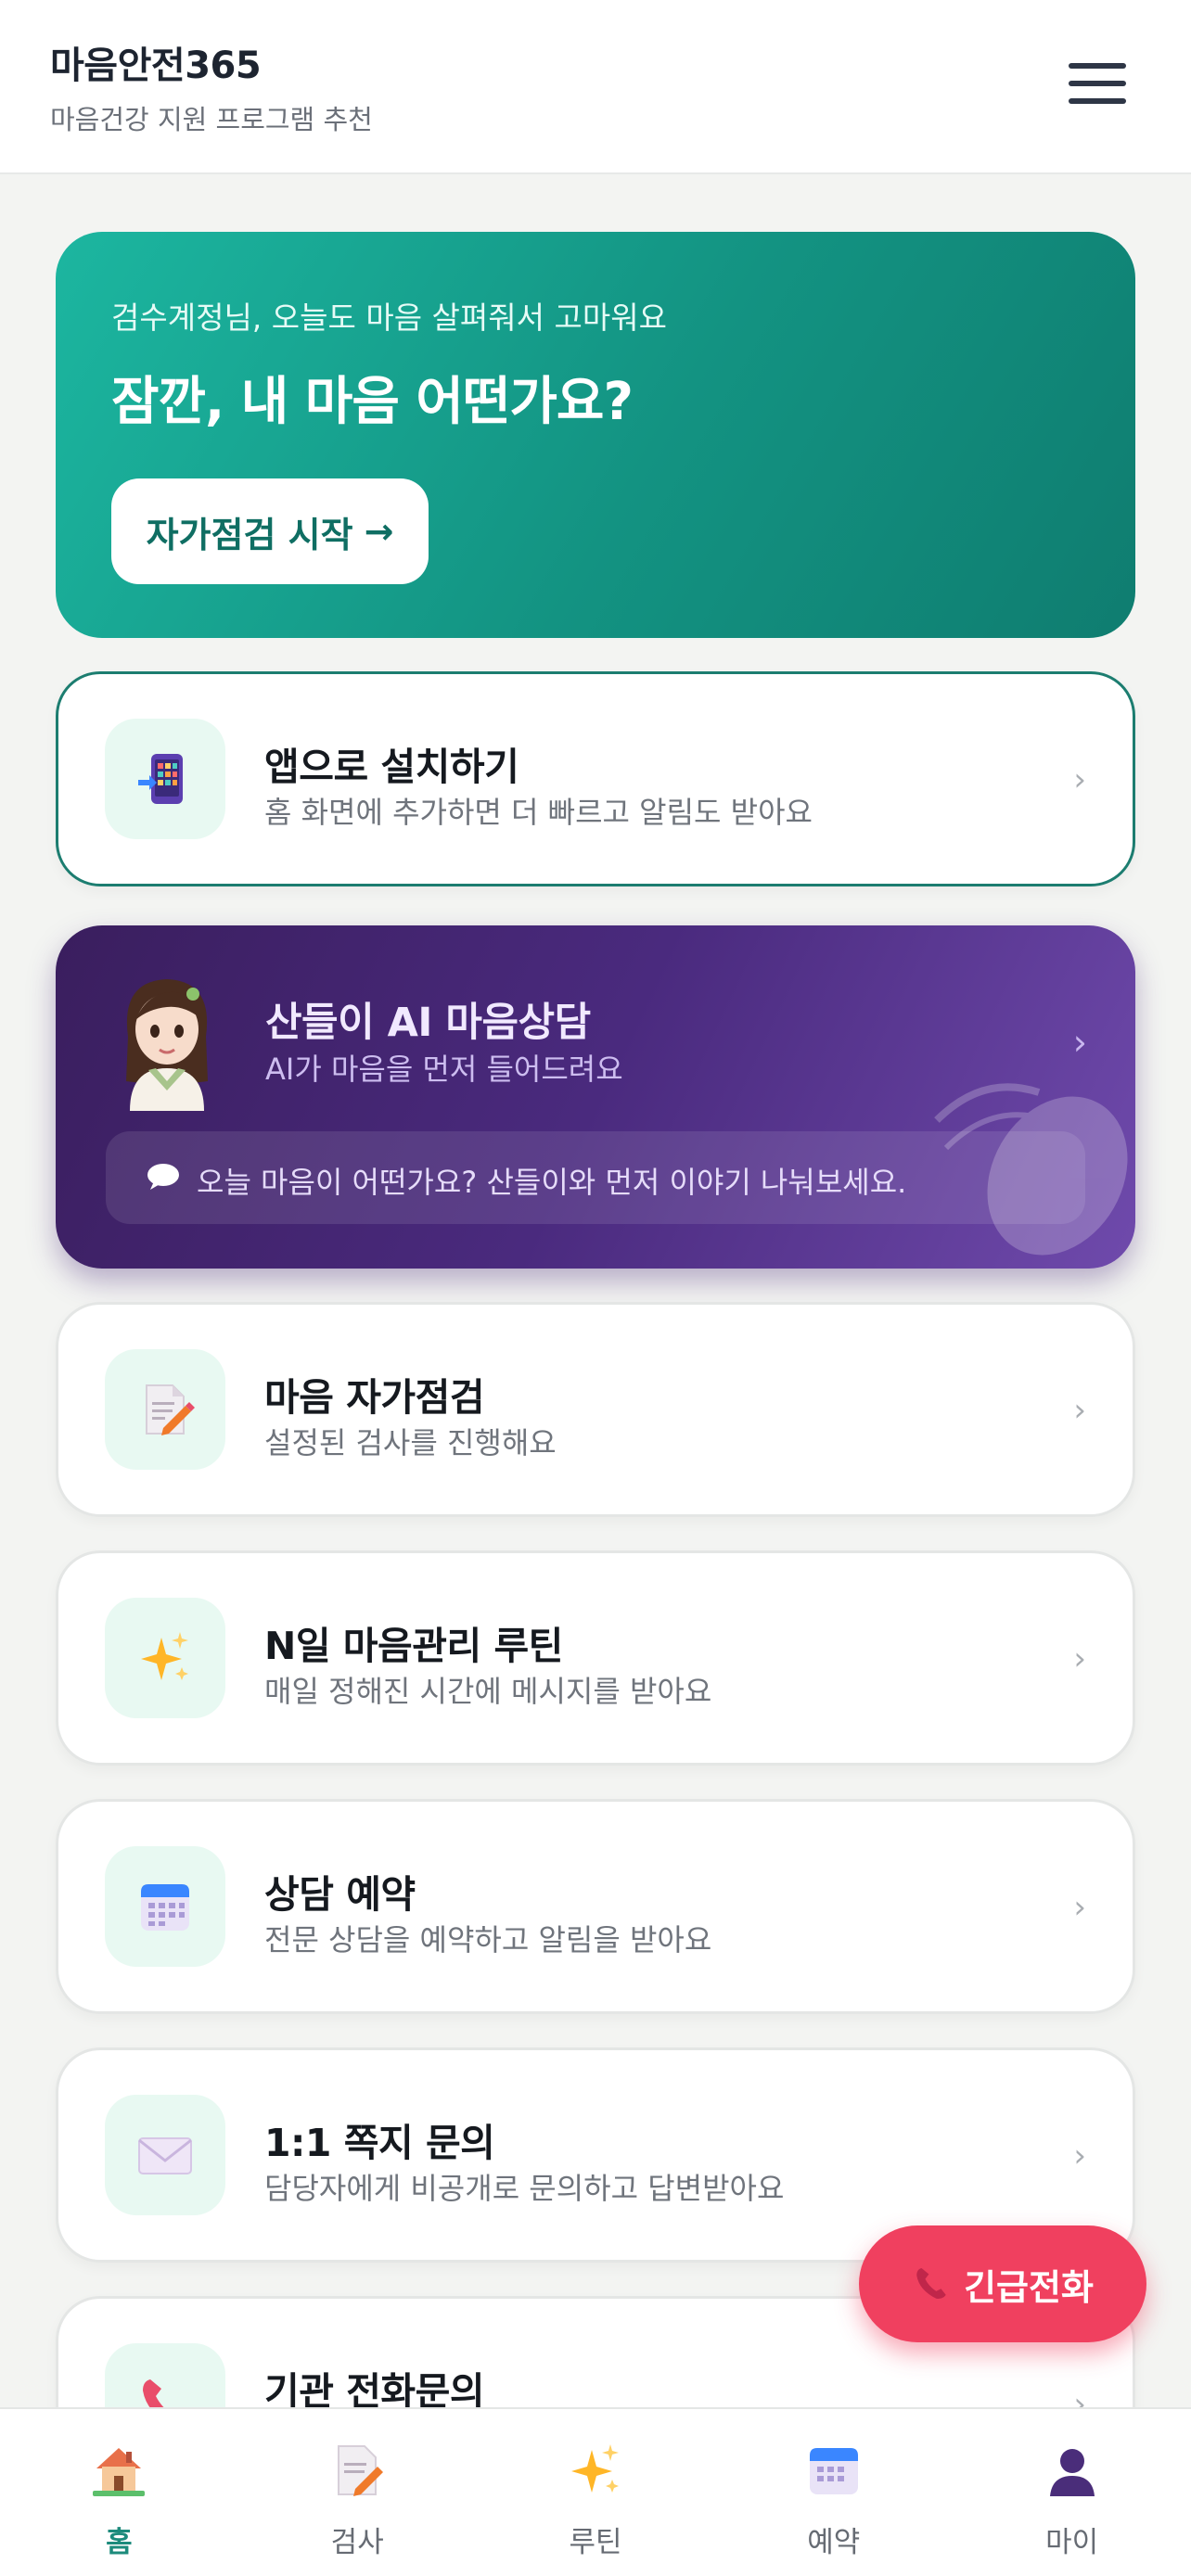 The height and width of the screenshot is (2576, 1191). Describe the element at coordinates (389, 318) in the screenshot. I see `hero-greeting: 검수계정님, 오늘도 마음 살펴줘서 고마워요` at that location.